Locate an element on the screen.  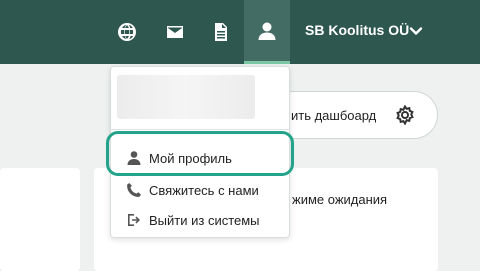
globe-icon is located at coordinates (127, 32).